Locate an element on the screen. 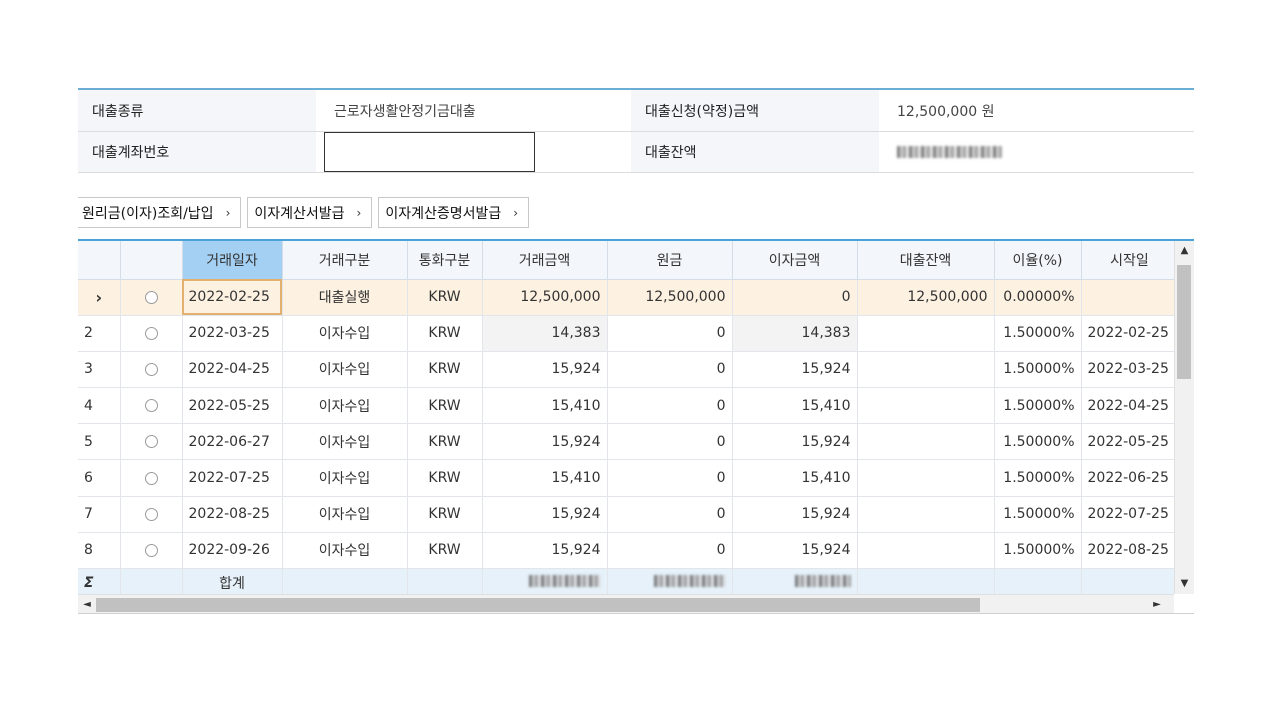 Image resolution: width=1280 pixels, height=720 pixels. cell-amount: 12,500,000 is located at coordinates (545, 297).